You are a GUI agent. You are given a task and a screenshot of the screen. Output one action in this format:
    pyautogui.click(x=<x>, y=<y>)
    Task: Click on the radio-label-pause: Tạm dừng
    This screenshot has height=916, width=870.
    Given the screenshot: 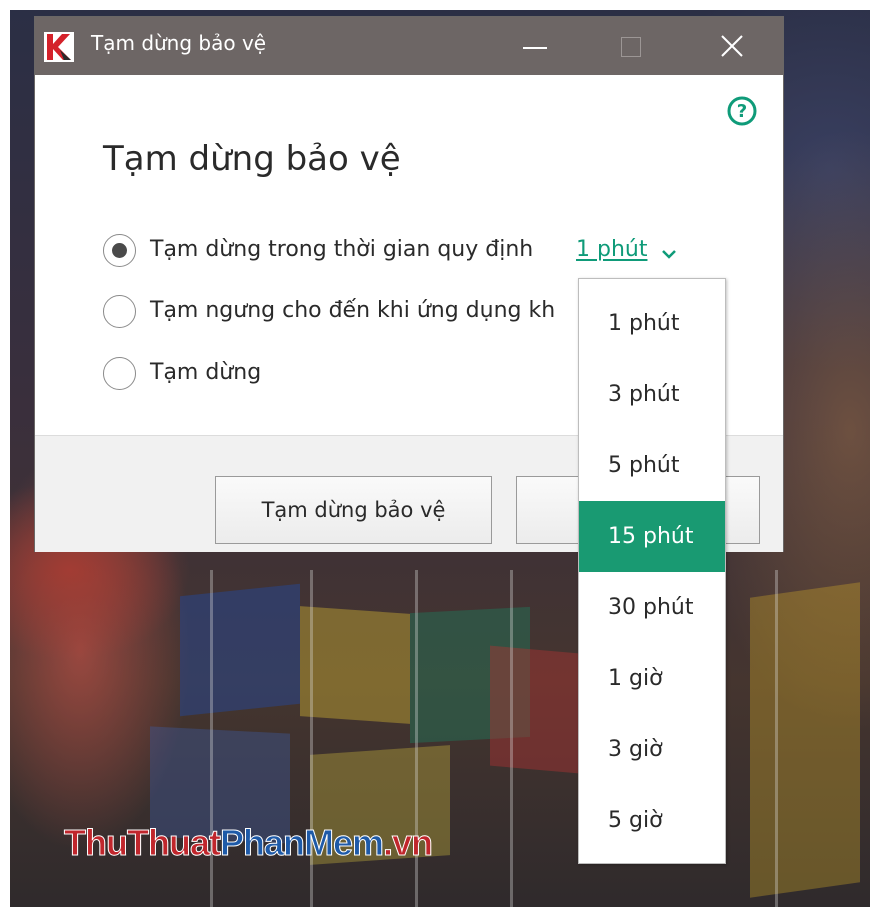 What is the action you would take?
    pyautogui.click(x=206, y=372)
    